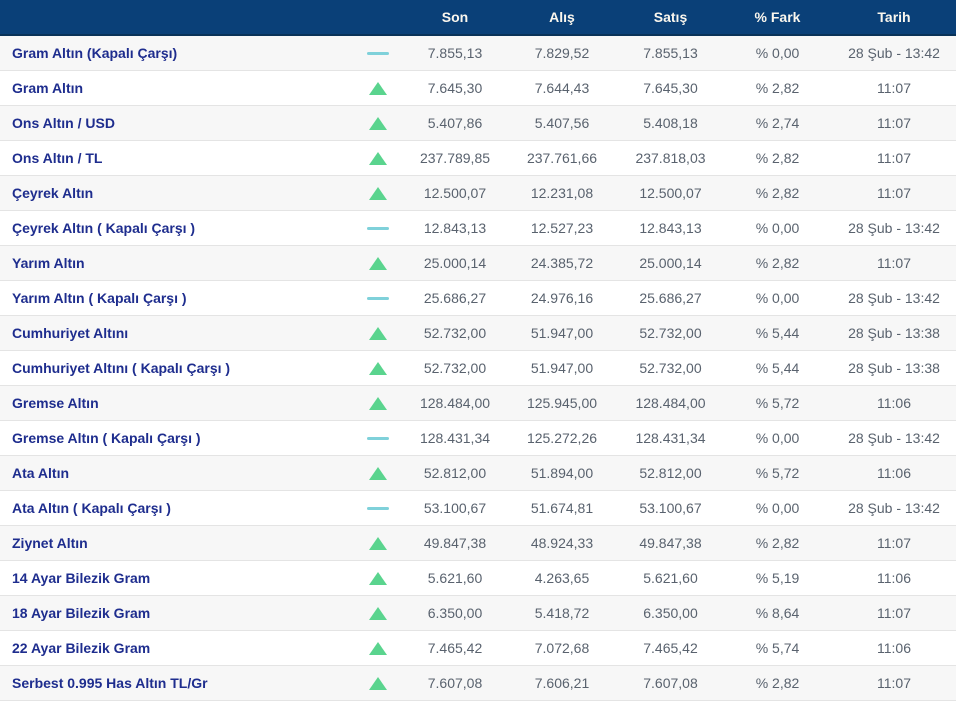  What do you see at coordinates (176, 543) in the screenshot?
I see `instrument-name: Ziynet Altın` at bounding box center [176, 543].